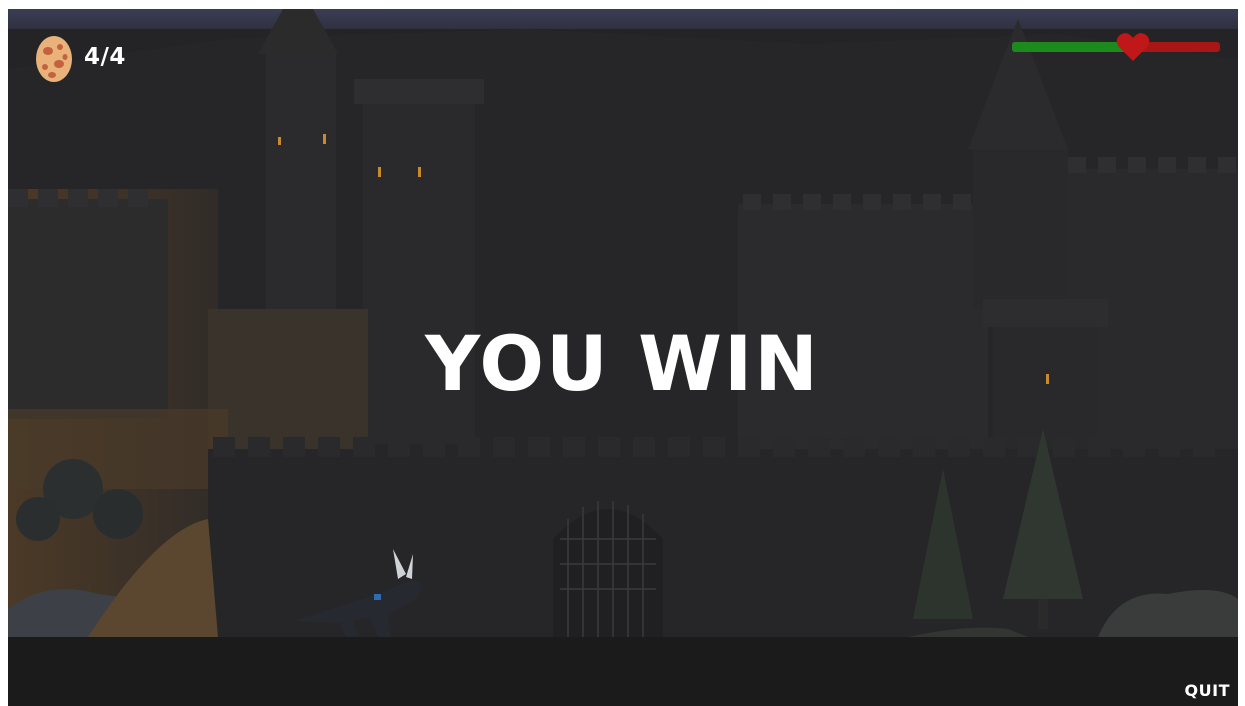  Describe the element at coordinates (1072, 47) in the screenshot. I see `health-bar-fill` at that location.